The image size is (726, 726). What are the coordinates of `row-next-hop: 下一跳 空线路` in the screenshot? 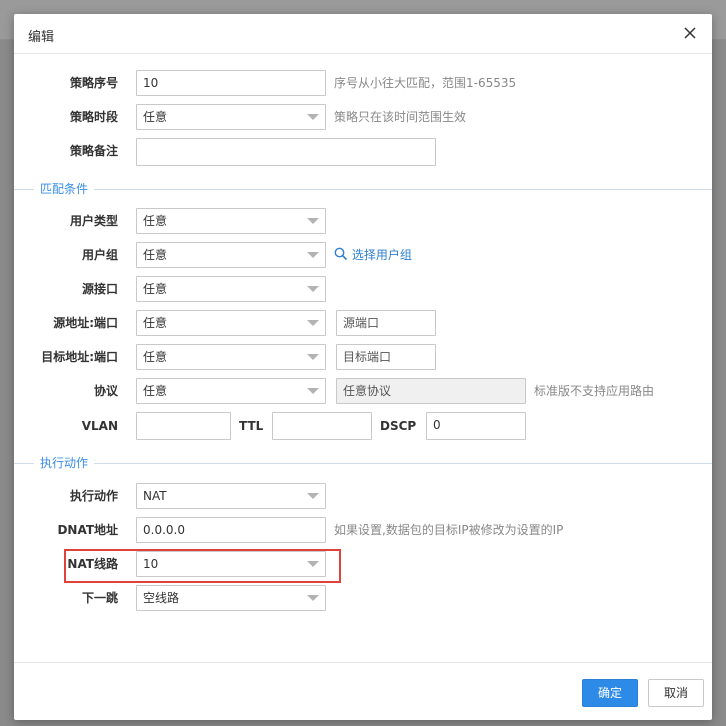 It's located at (363, 598).